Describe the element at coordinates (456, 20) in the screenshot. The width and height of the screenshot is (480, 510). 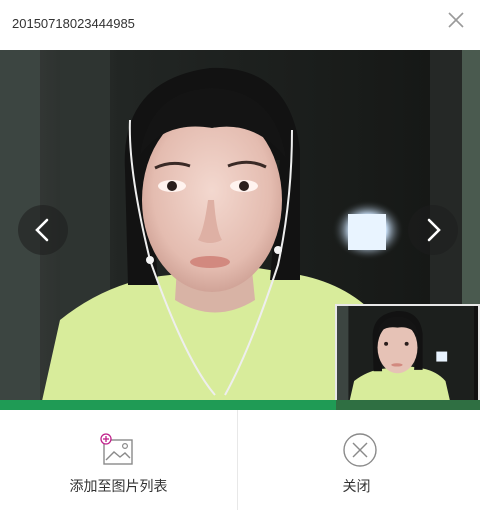
I see `close-icon` at that location.